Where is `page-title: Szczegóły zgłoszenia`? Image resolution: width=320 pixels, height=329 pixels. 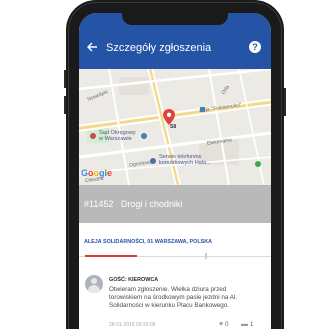 page-title: Szczegóły zgłoszenia is located at coordinates (159, 48).